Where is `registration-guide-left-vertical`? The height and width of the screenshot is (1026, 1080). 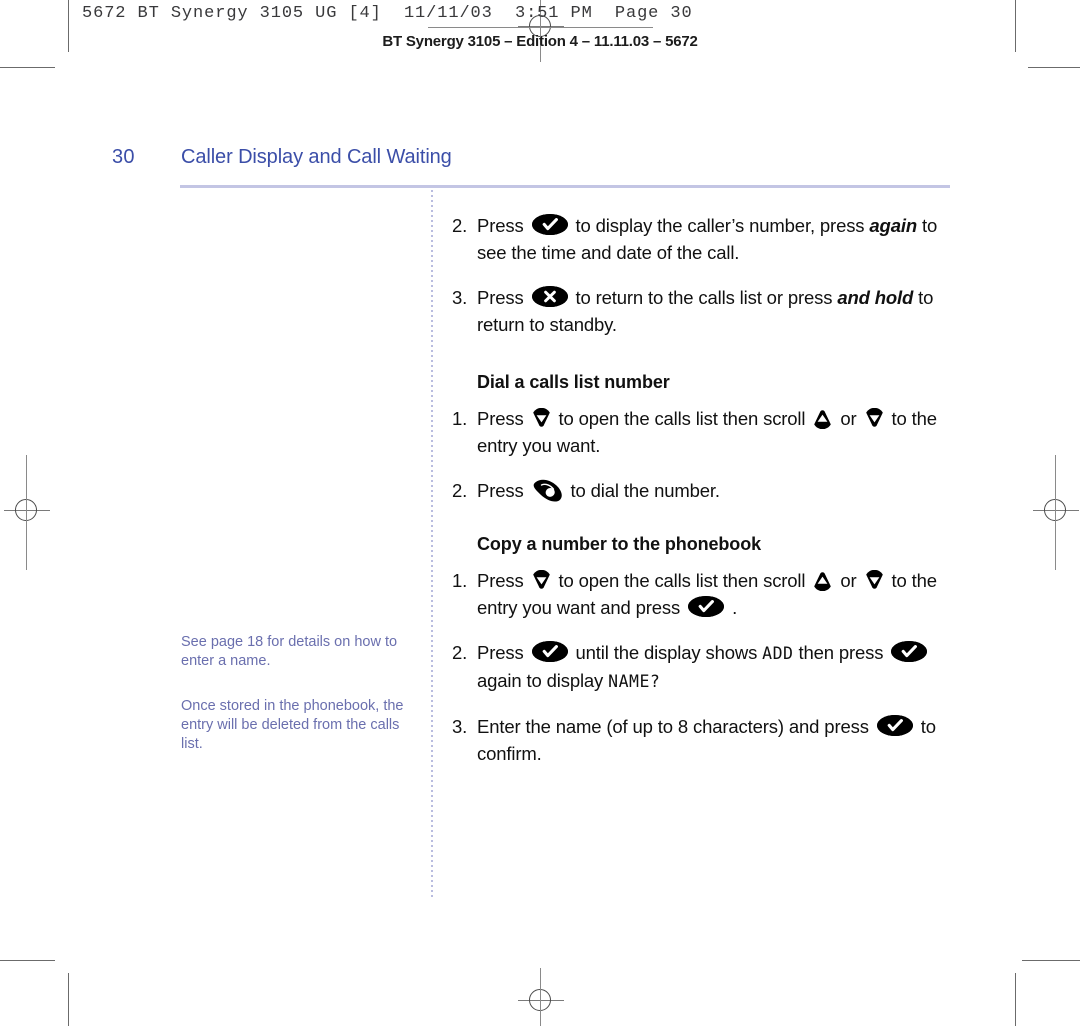
registration-guide-left-vertical is located at coordinates (26, 512).